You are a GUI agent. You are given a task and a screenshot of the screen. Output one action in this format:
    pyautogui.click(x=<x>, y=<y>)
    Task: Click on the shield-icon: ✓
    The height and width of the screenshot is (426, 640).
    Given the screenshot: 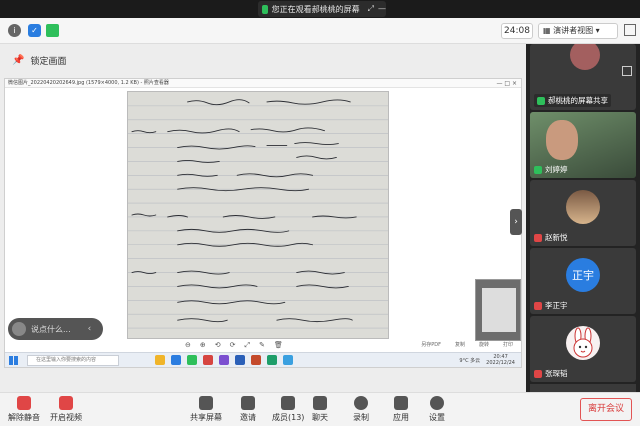 What is the action you would take?
    pyautogui.click(x=34, y=30)
    